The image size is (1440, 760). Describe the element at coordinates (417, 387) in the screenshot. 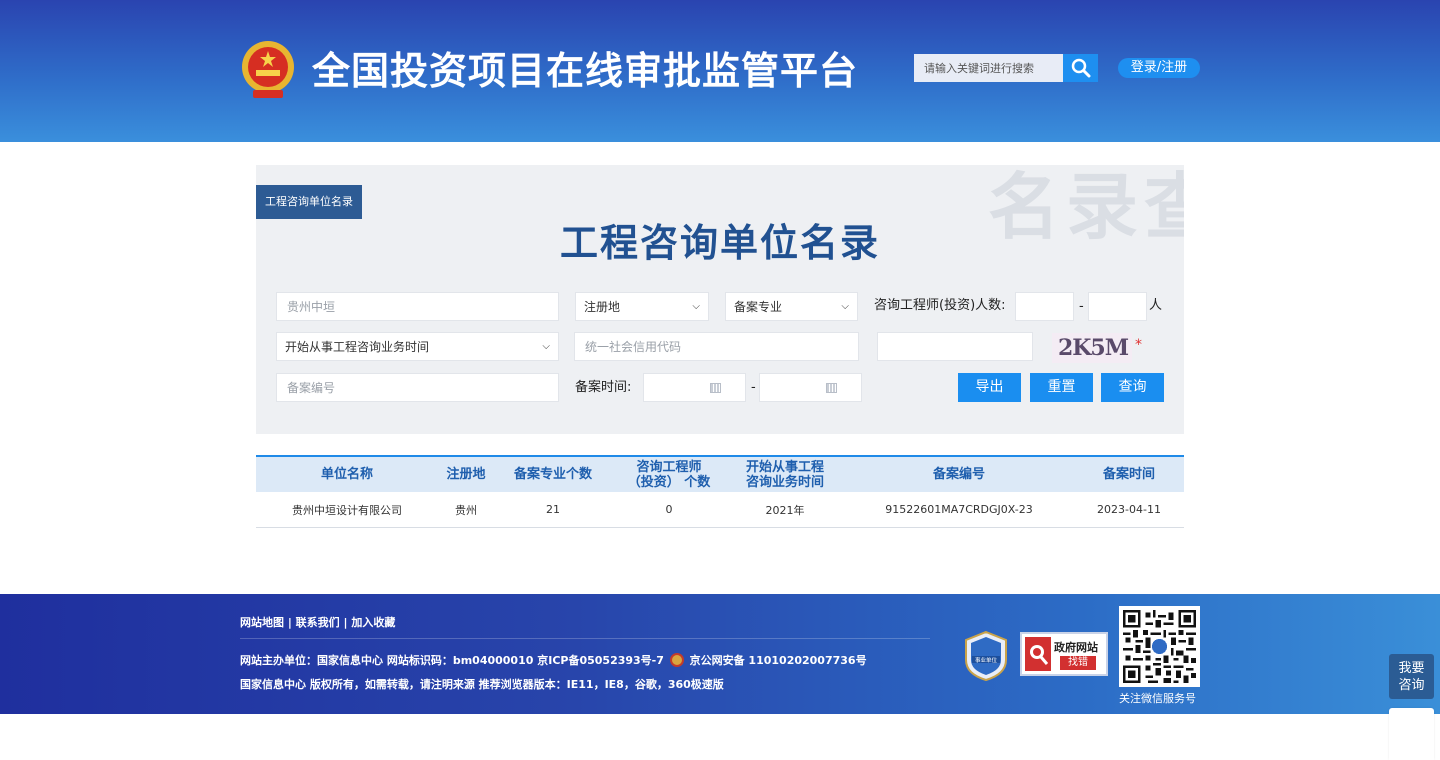

I see `record-number-input` at that location.